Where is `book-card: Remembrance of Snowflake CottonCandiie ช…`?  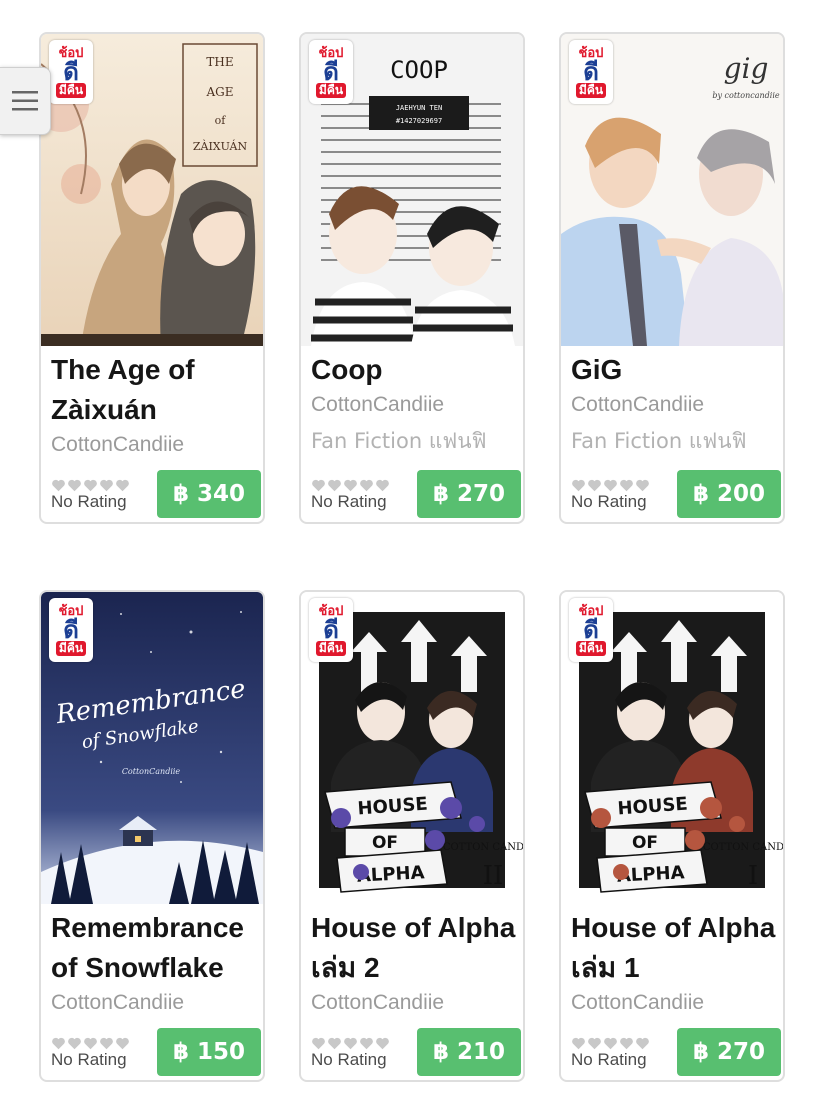
book-card: Remembrance of Snowflake CottonCandiie ช… is located at coordinates (152, 836).